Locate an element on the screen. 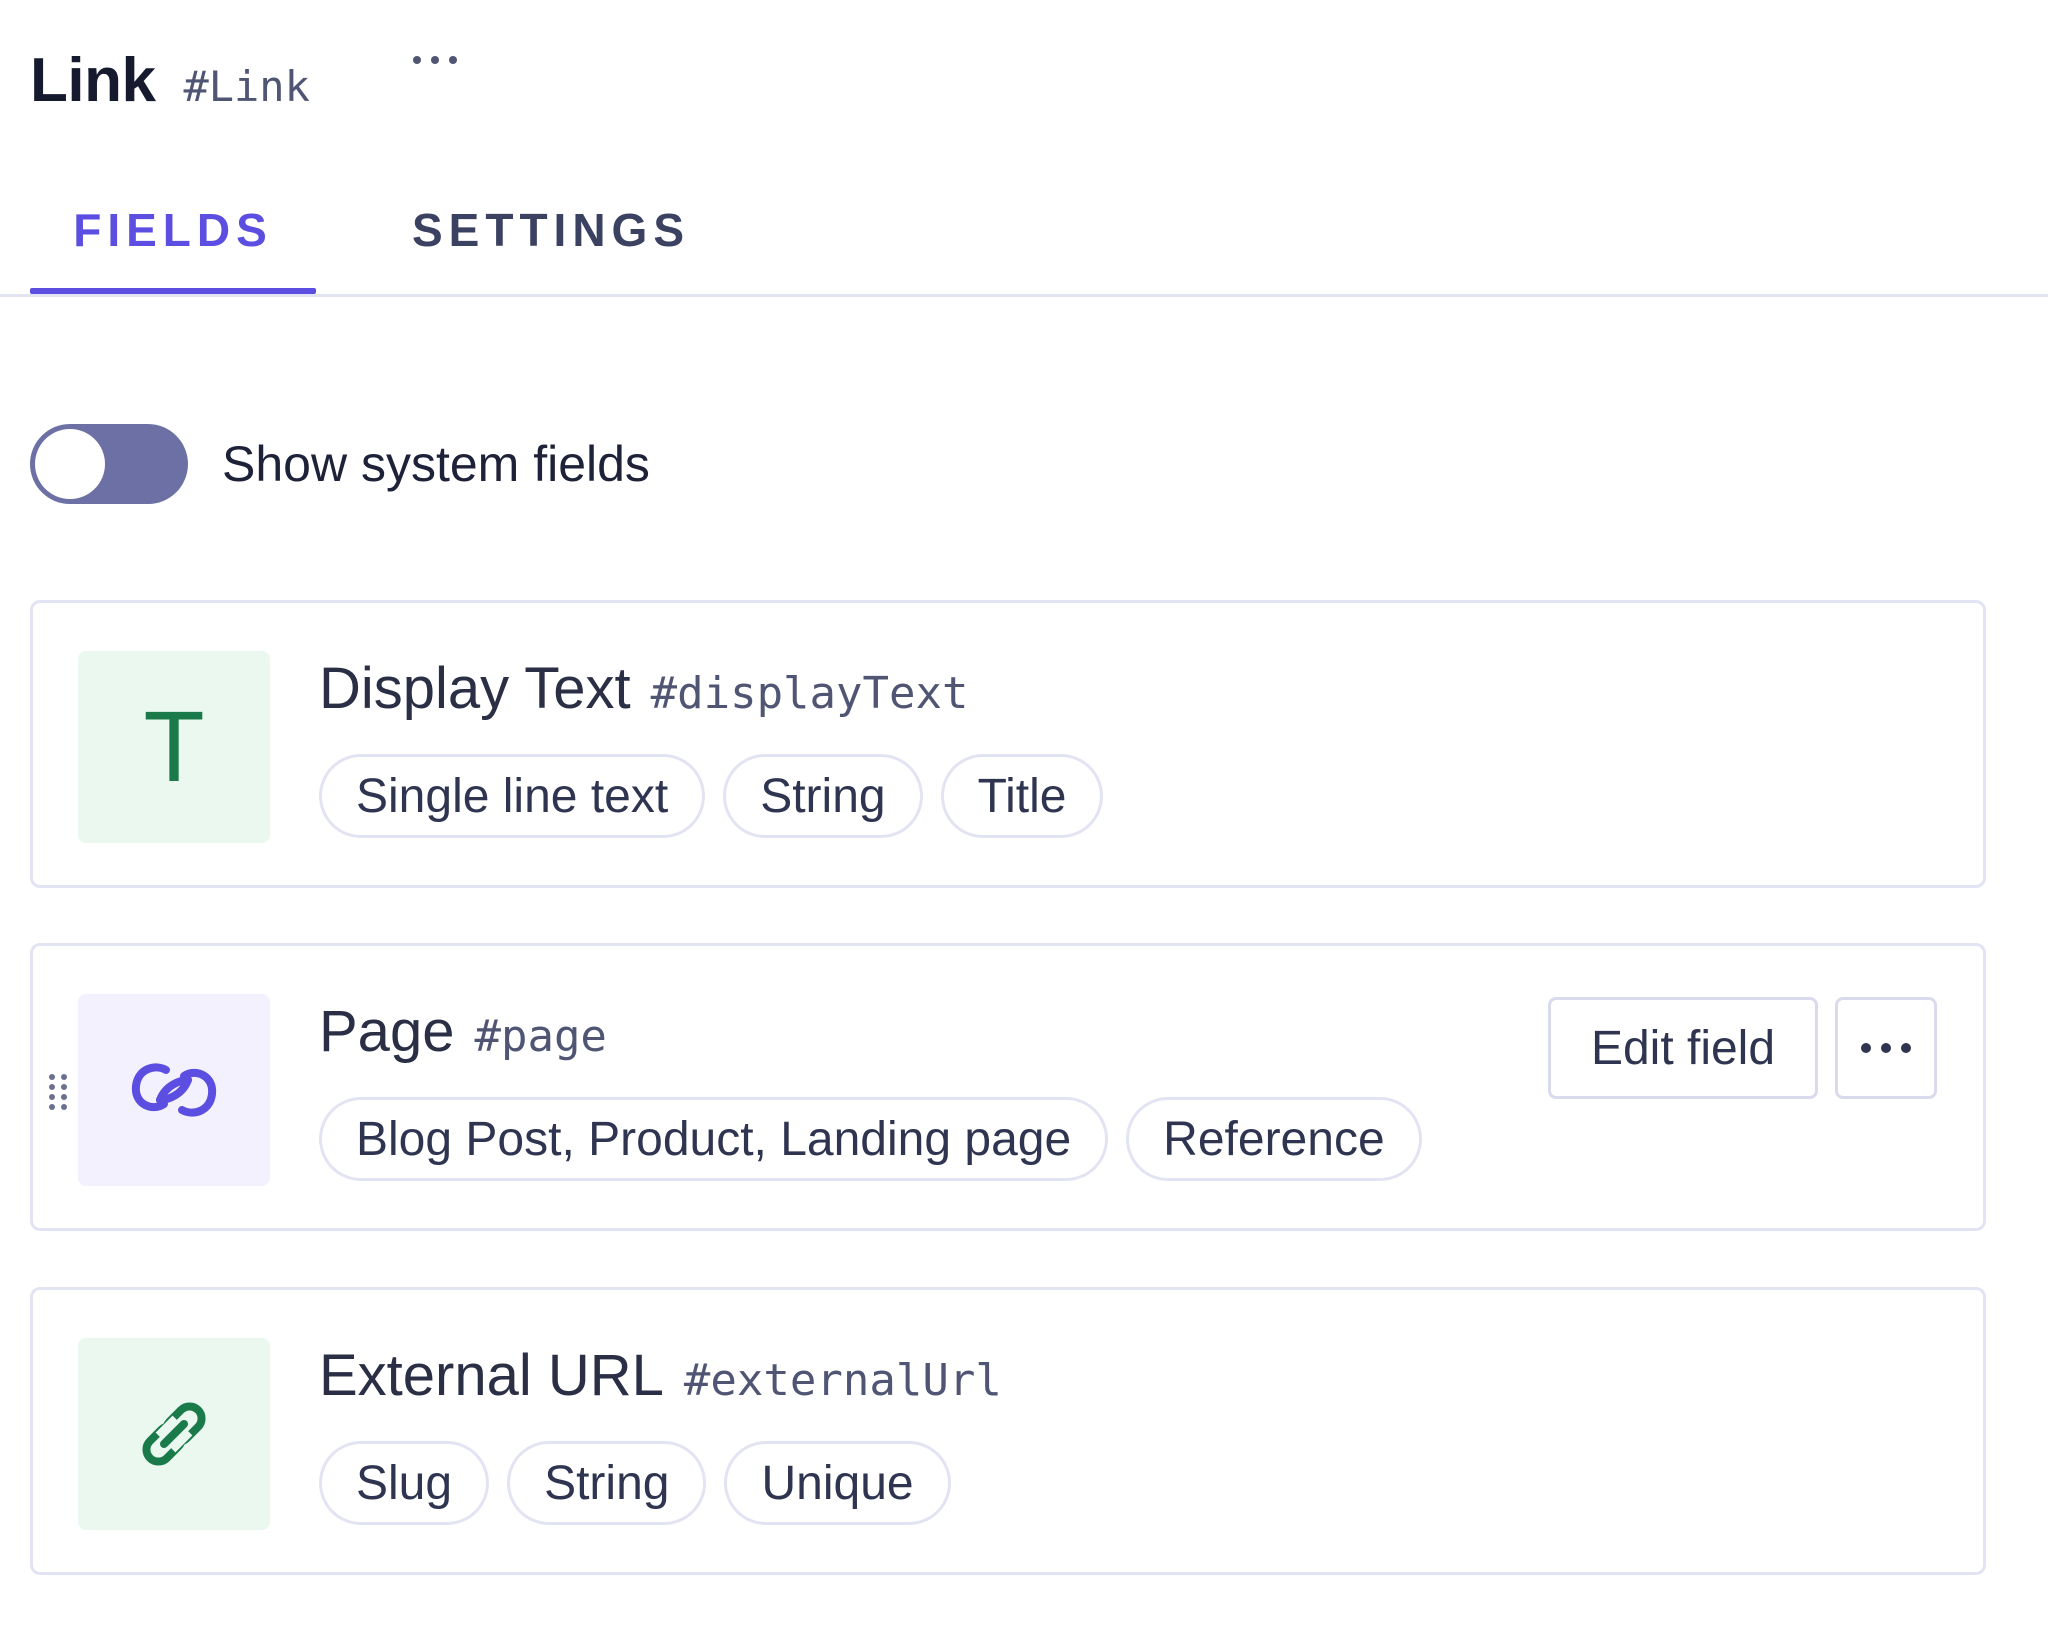  field-flag-chip: Title is located at coordinates (1022, 796).